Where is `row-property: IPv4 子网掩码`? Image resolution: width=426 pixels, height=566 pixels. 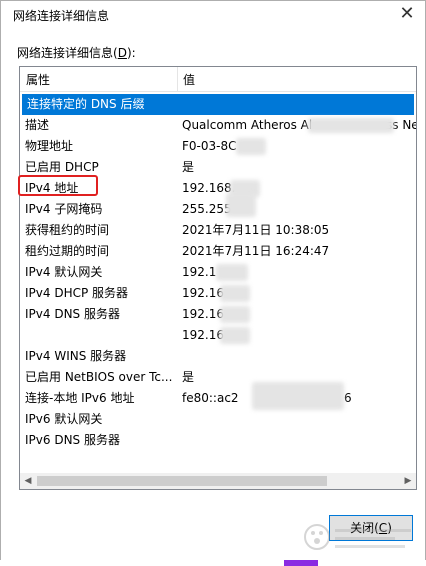 row-property: IPv4 子网掩码 is located at coordinates (64, 209).